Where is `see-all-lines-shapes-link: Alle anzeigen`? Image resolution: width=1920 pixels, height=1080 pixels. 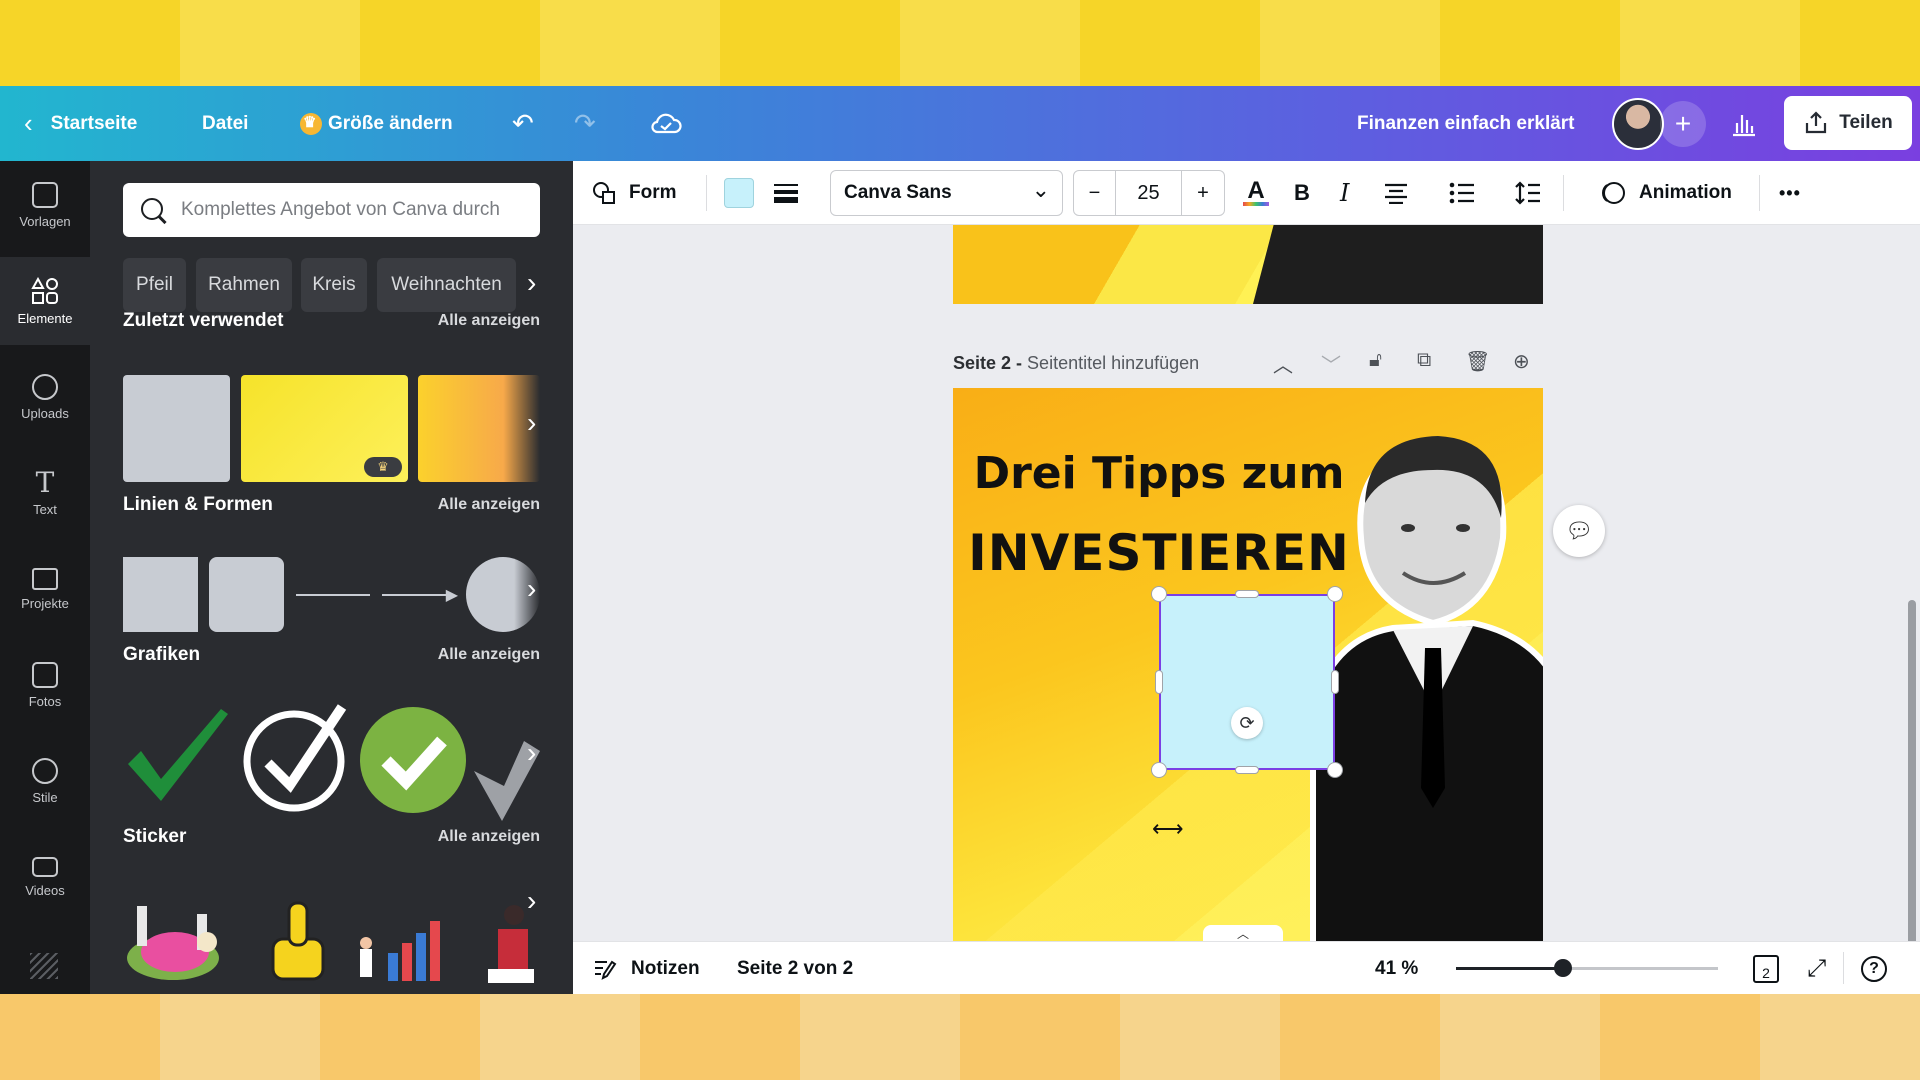
see-all-lines-shapes-link: Alle anzeigen is located at coordinates (489, 505).